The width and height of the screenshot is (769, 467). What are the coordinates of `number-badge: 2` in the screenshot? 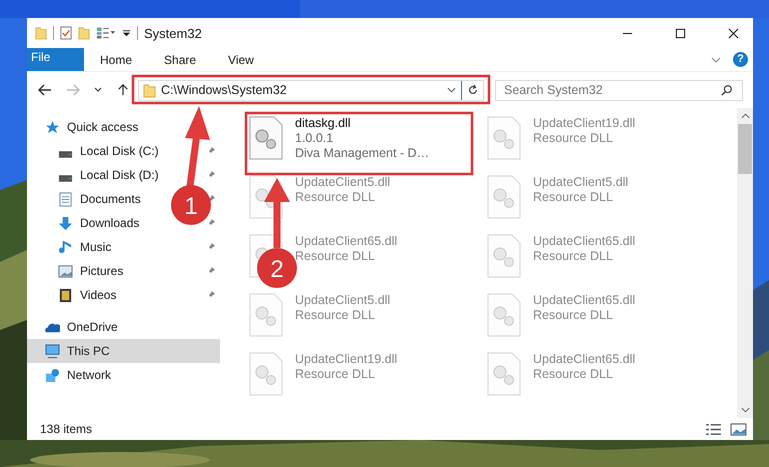 It's located at (277, 268).